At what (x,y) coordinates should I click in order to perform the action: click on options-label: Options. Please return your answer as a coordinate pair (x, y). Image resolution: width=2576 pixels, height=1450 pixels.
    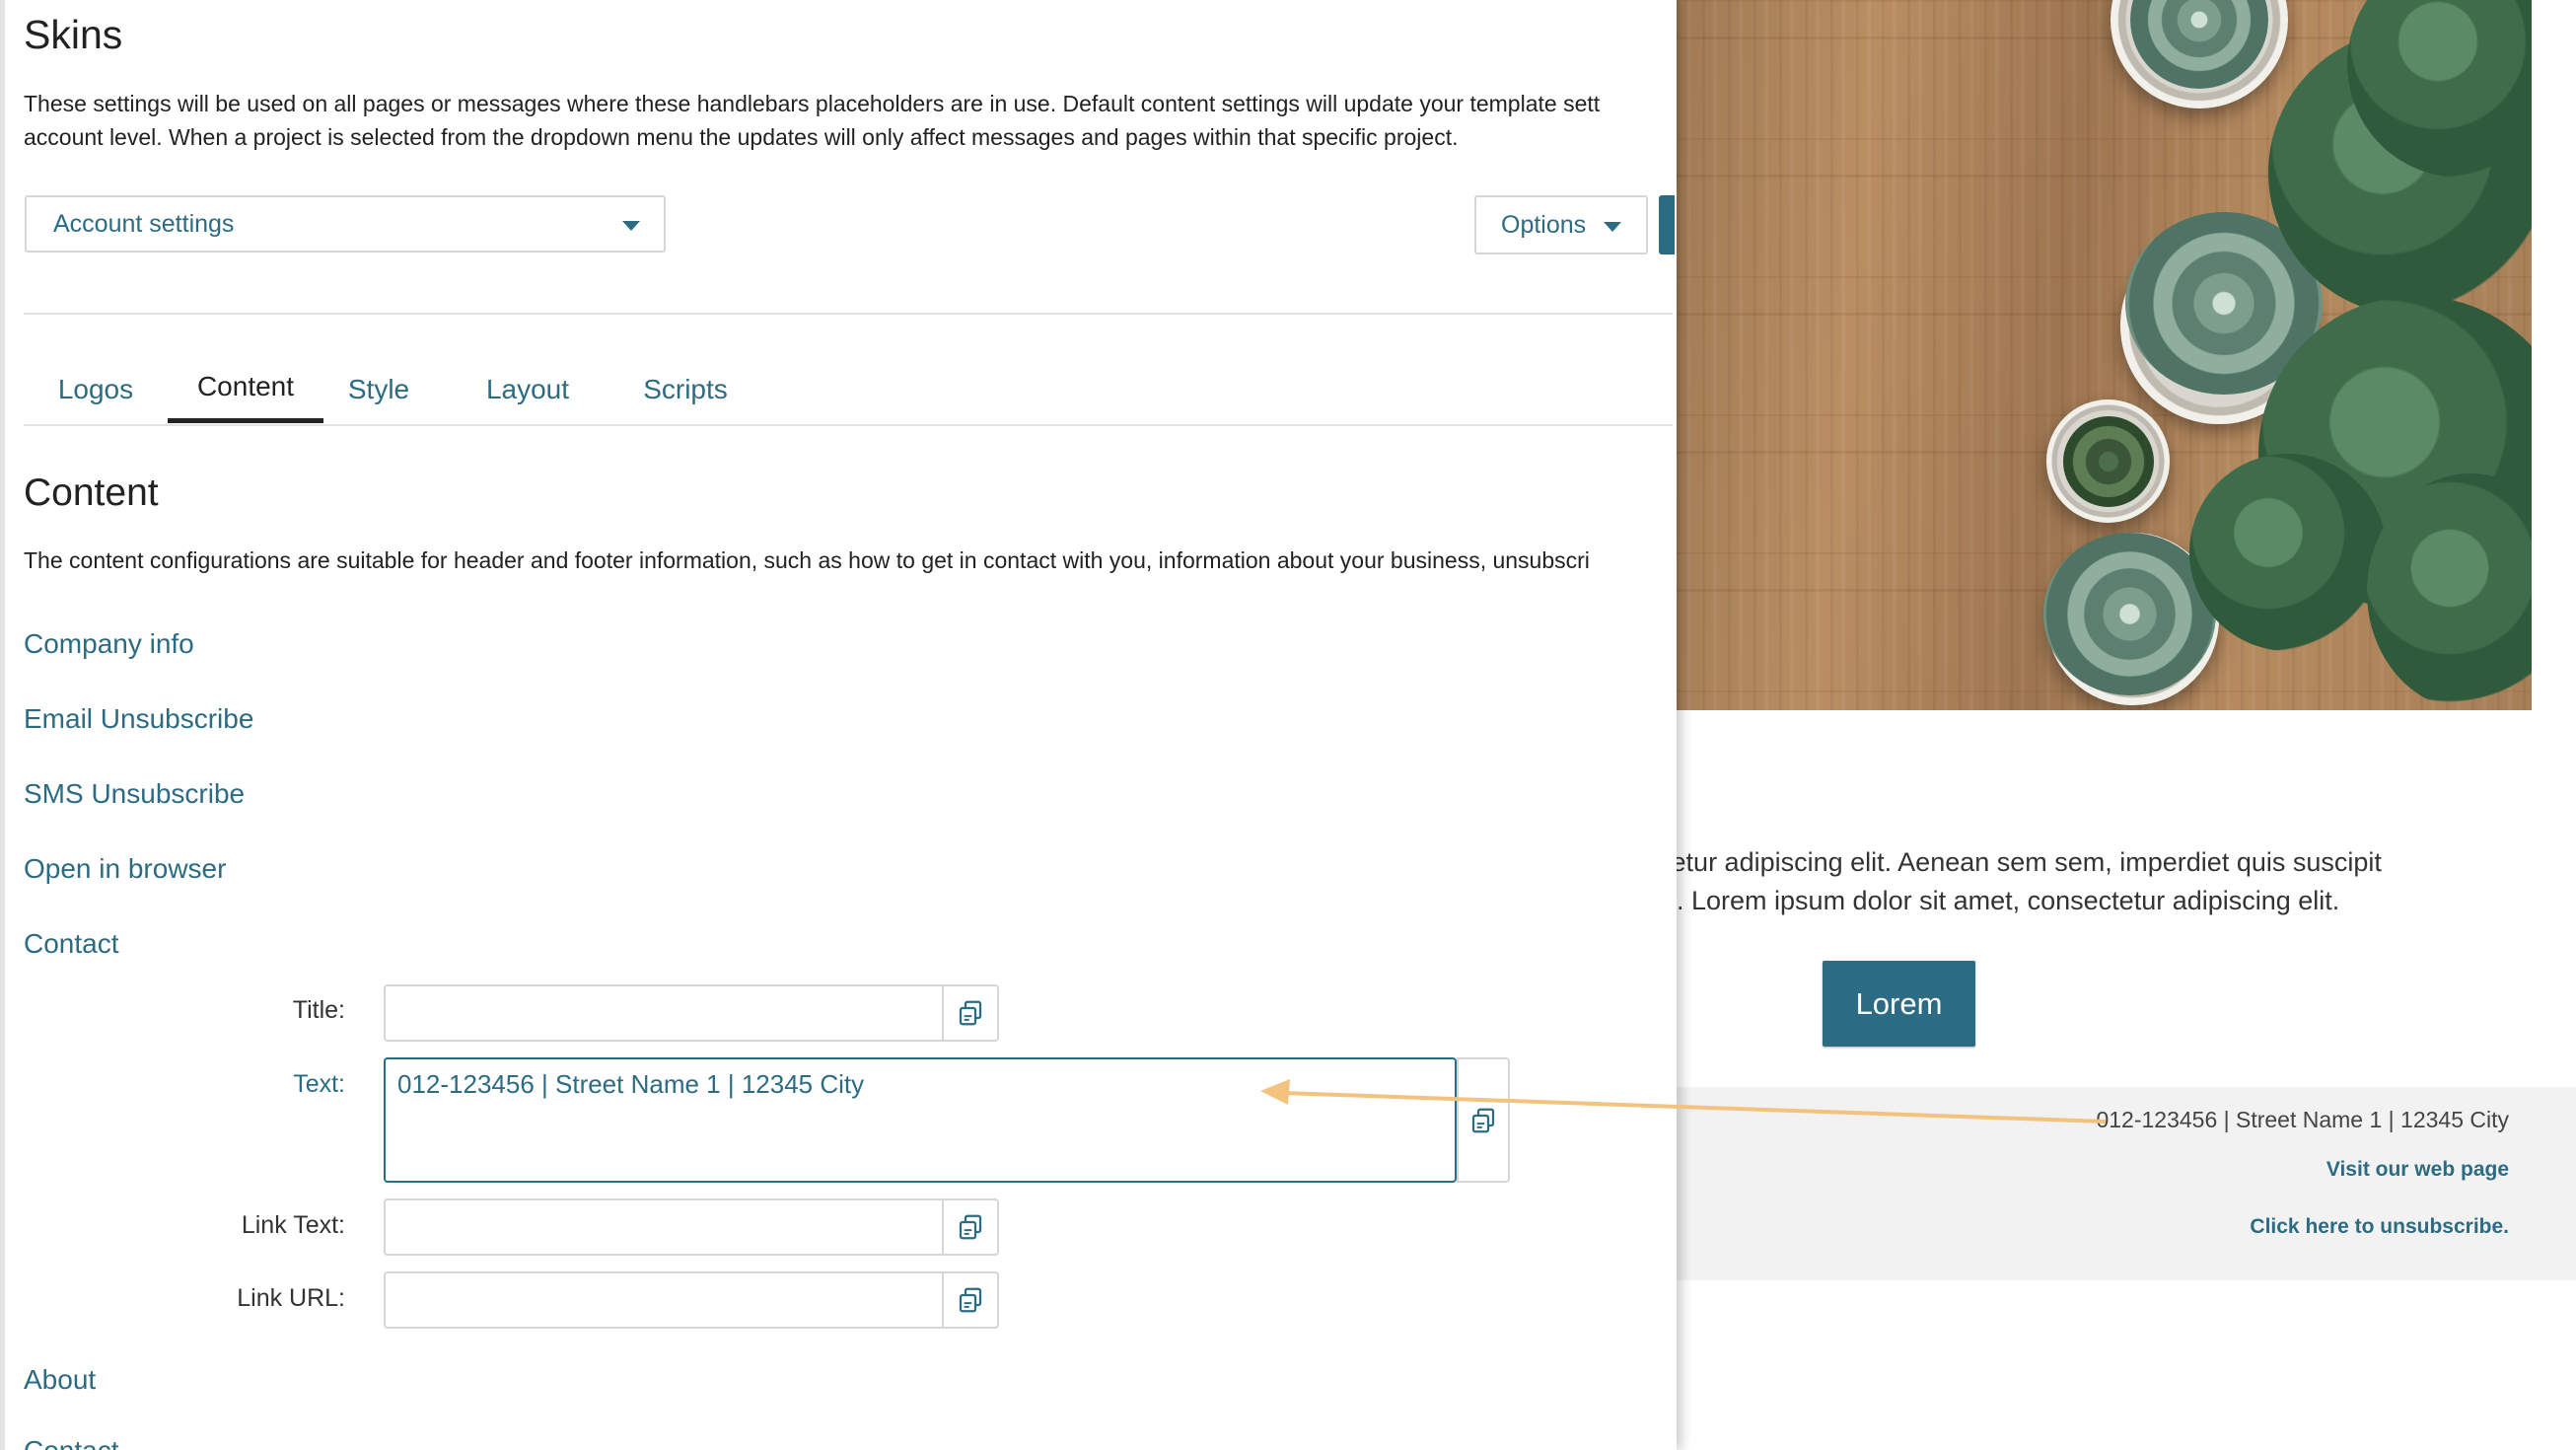
    Looking at the image, I should click on (1544, 224).